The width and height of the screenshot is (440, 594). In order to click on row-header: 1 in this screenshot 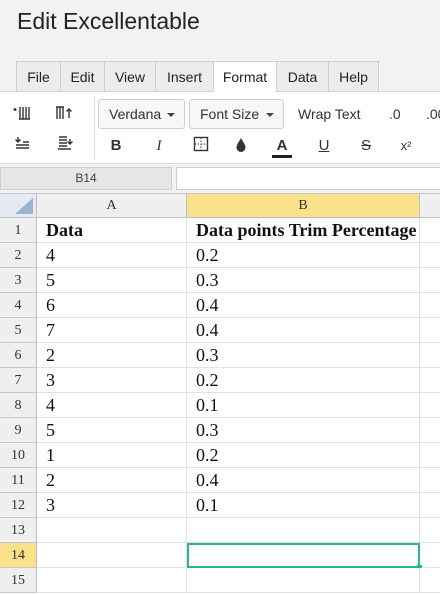, I will do `click(18, 230)`.